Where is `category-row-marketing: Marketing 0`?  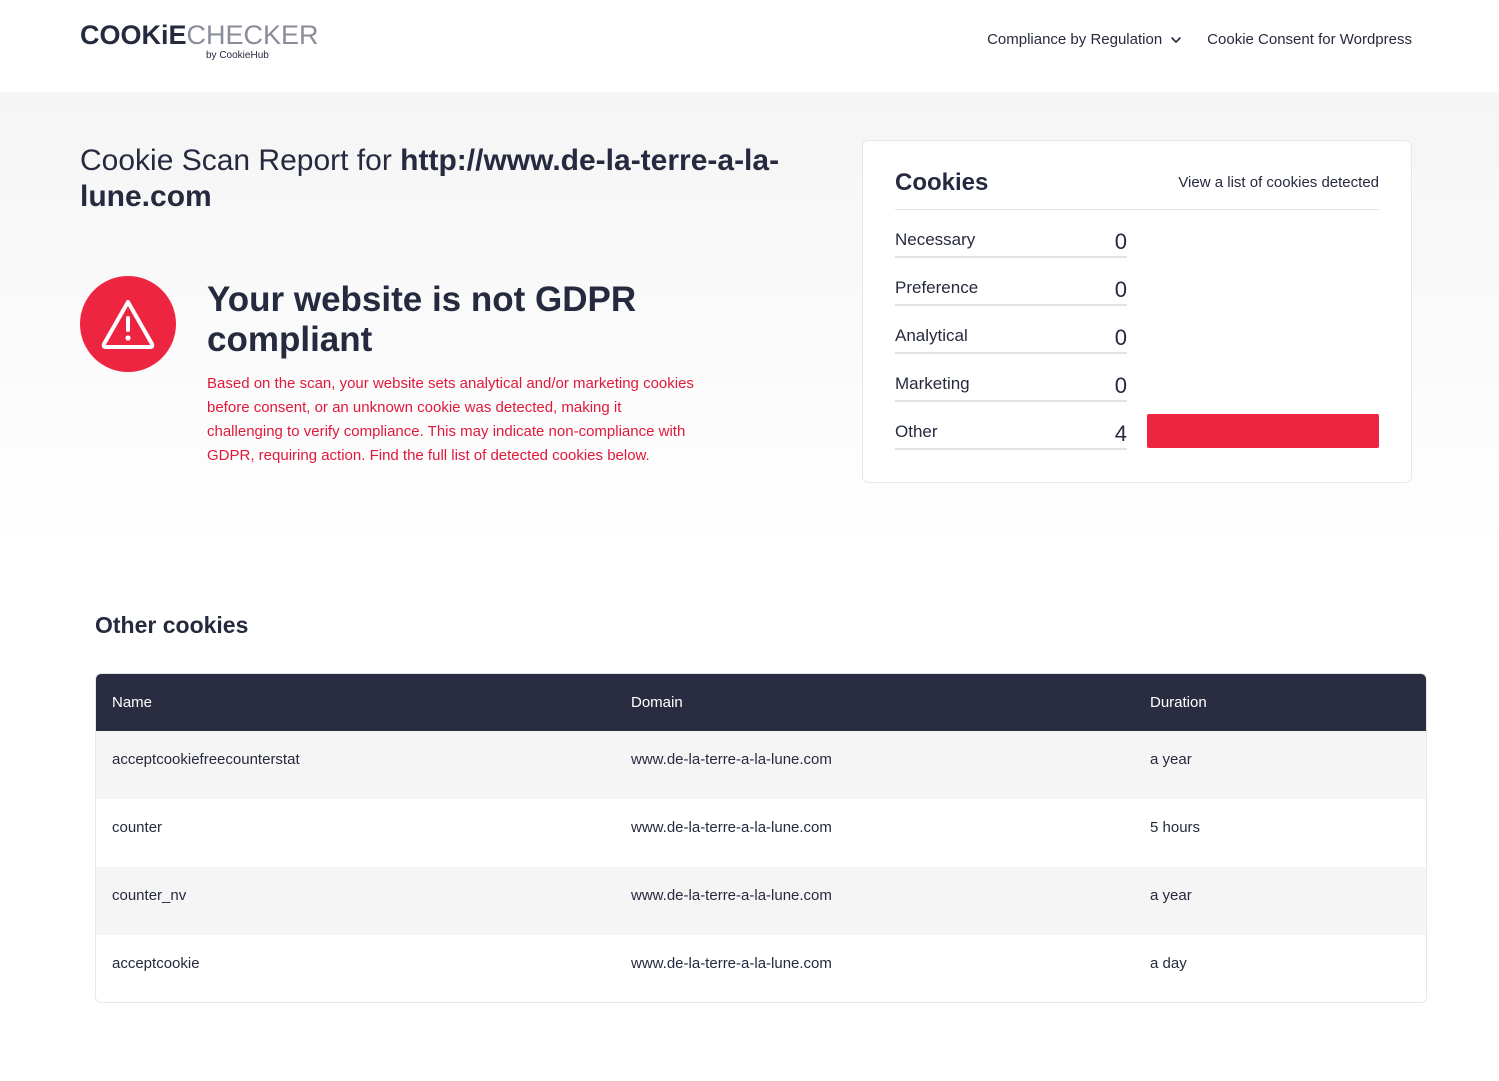 category-row-marketing: Marketing 0 is located at coordinates (1011, 386).